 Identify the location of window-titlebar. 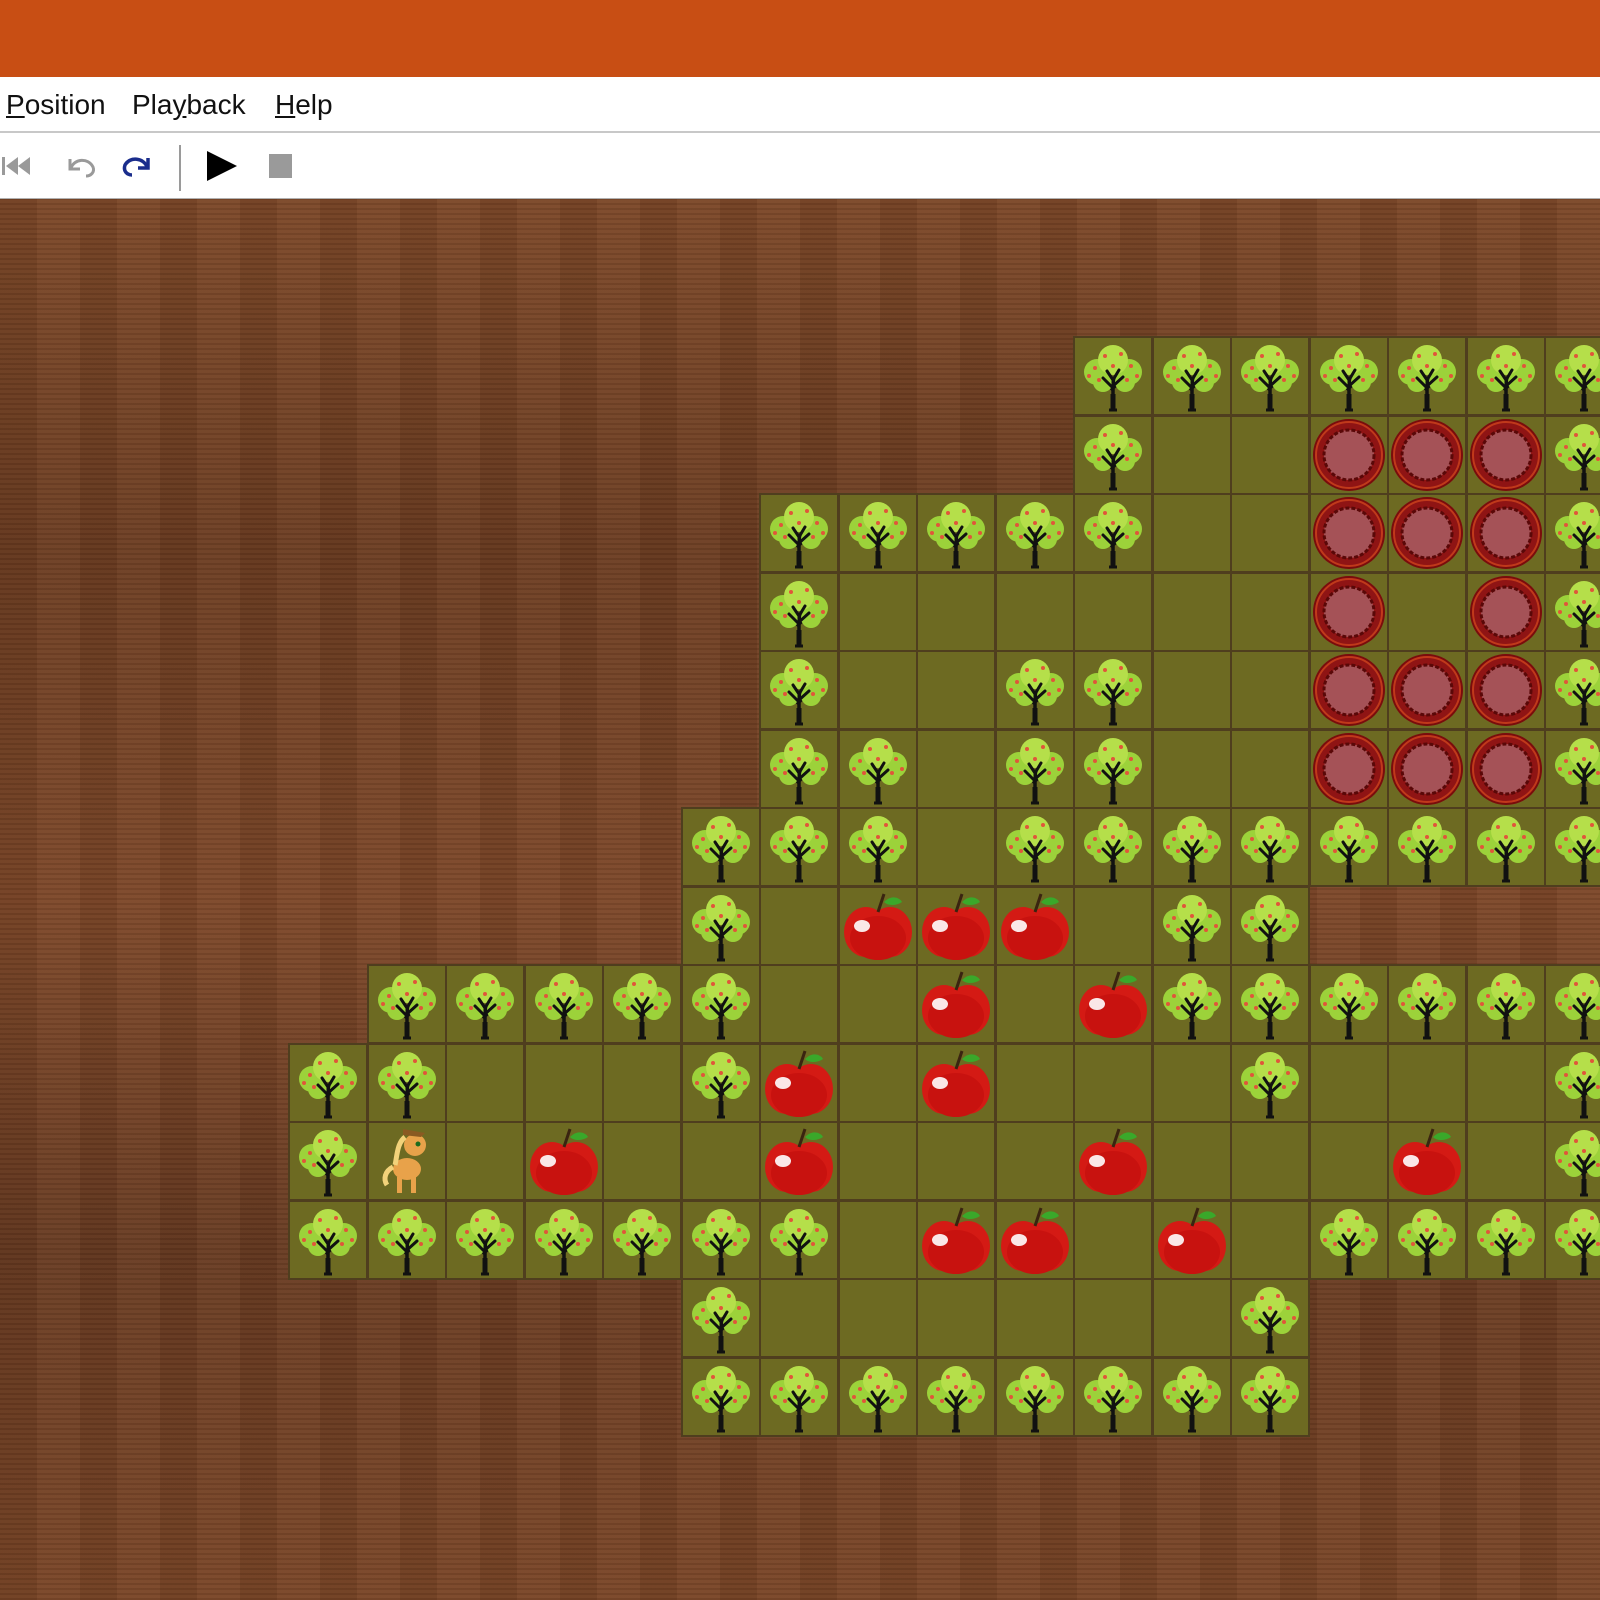
(800, 38).